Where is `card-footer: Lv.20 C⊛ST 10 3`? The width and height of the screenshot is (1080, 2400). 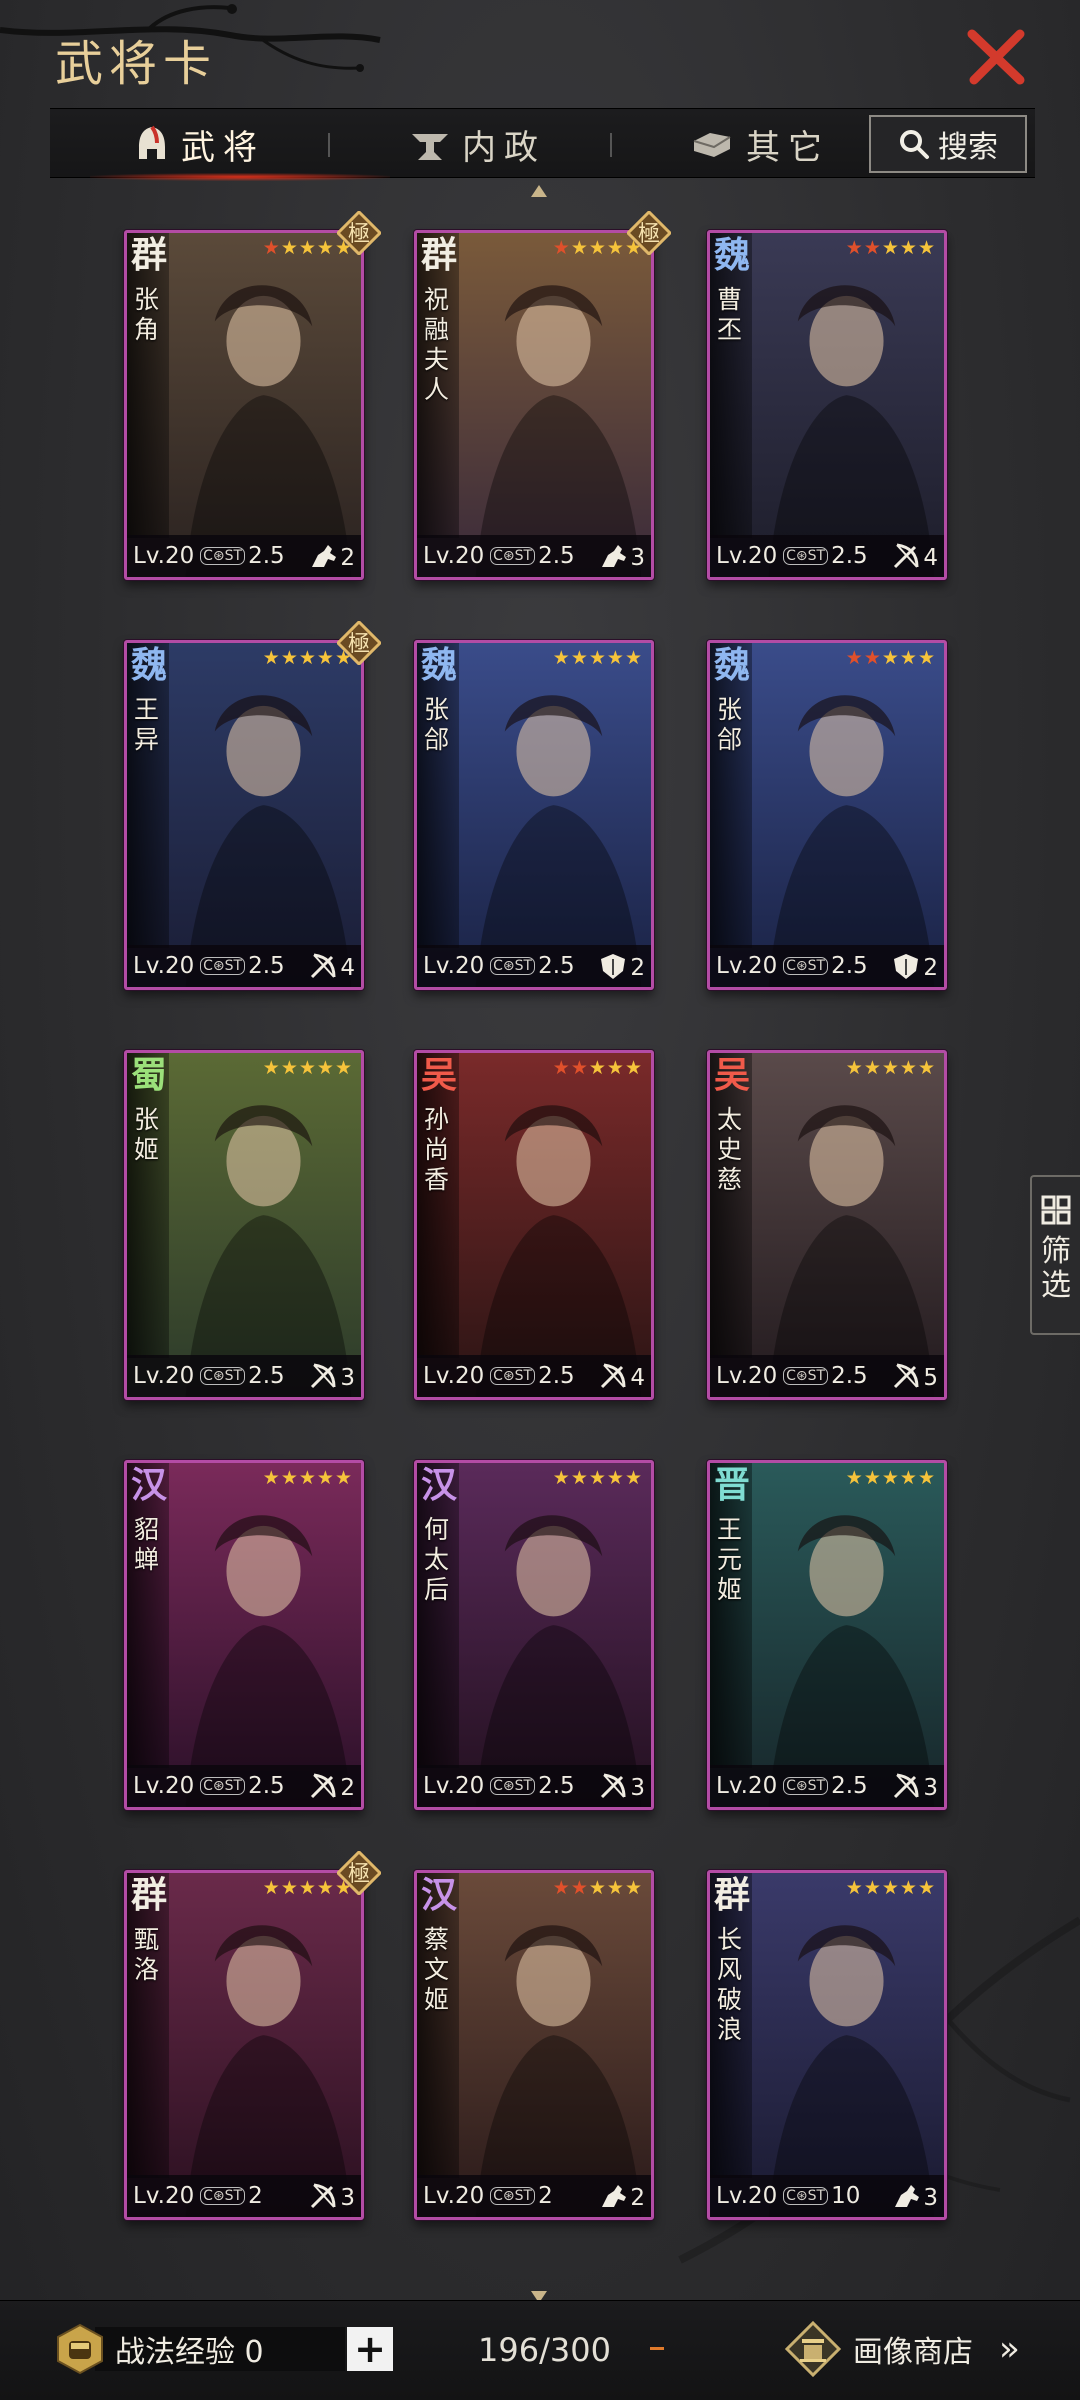
card-footer: Lv.20 C⊛ST 10 3 is located at coordinates (827, 2196).